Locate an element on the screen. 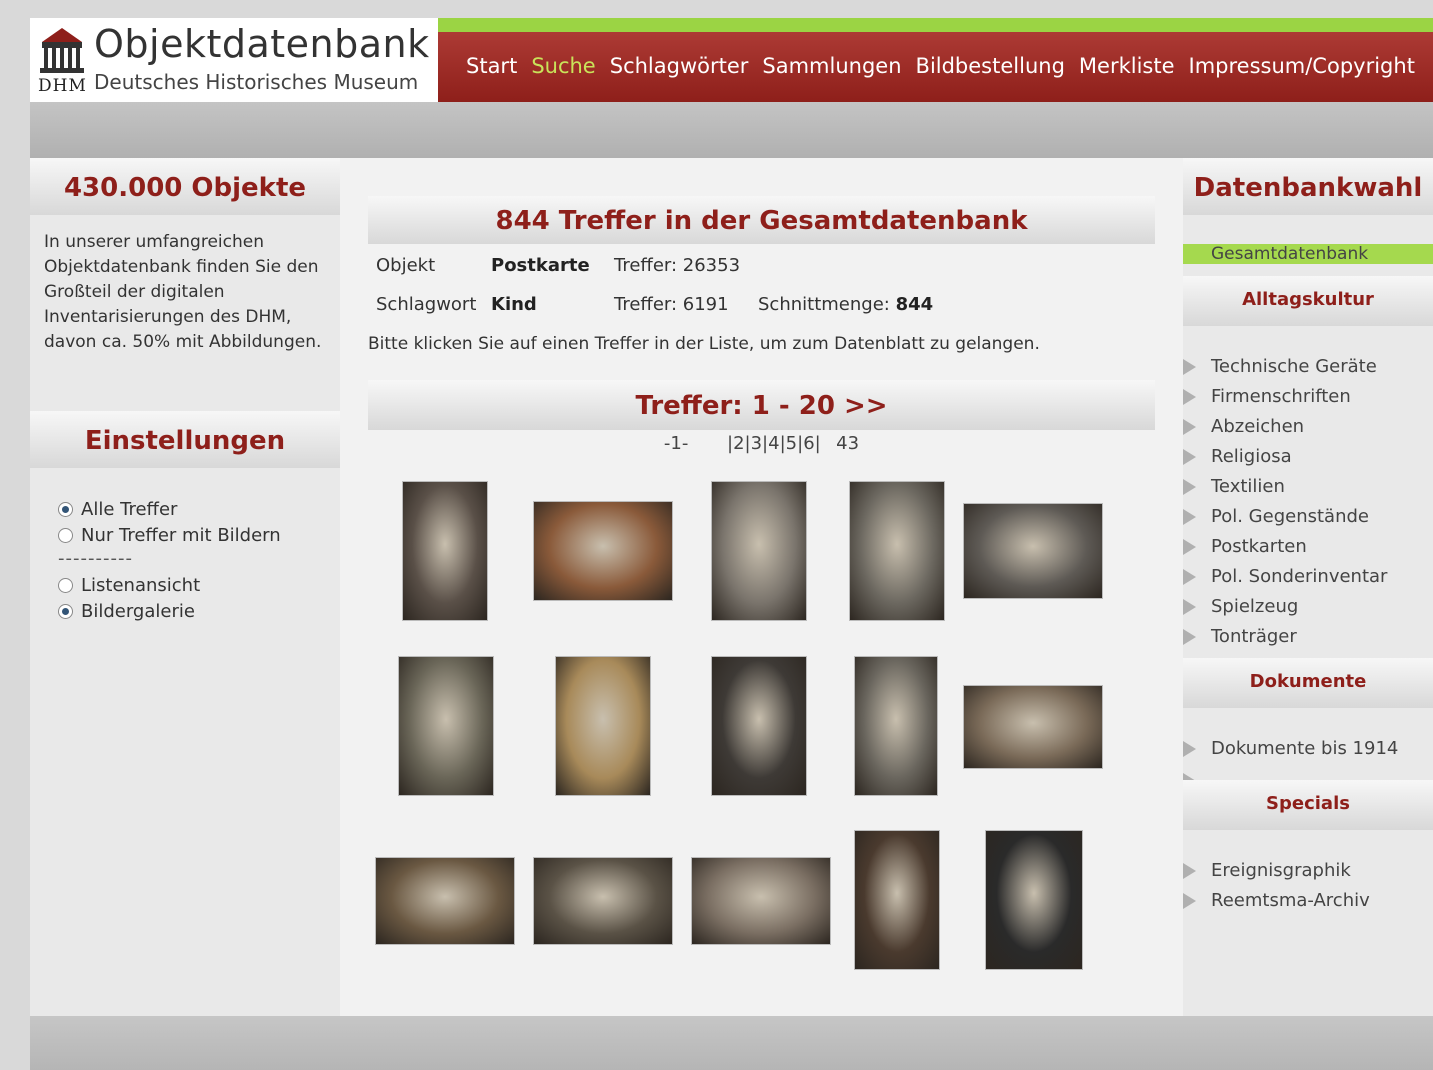 This screenshot has height=1070, width=1433. sidebar-item: Postkarten is located at coordinates (1245, 546).